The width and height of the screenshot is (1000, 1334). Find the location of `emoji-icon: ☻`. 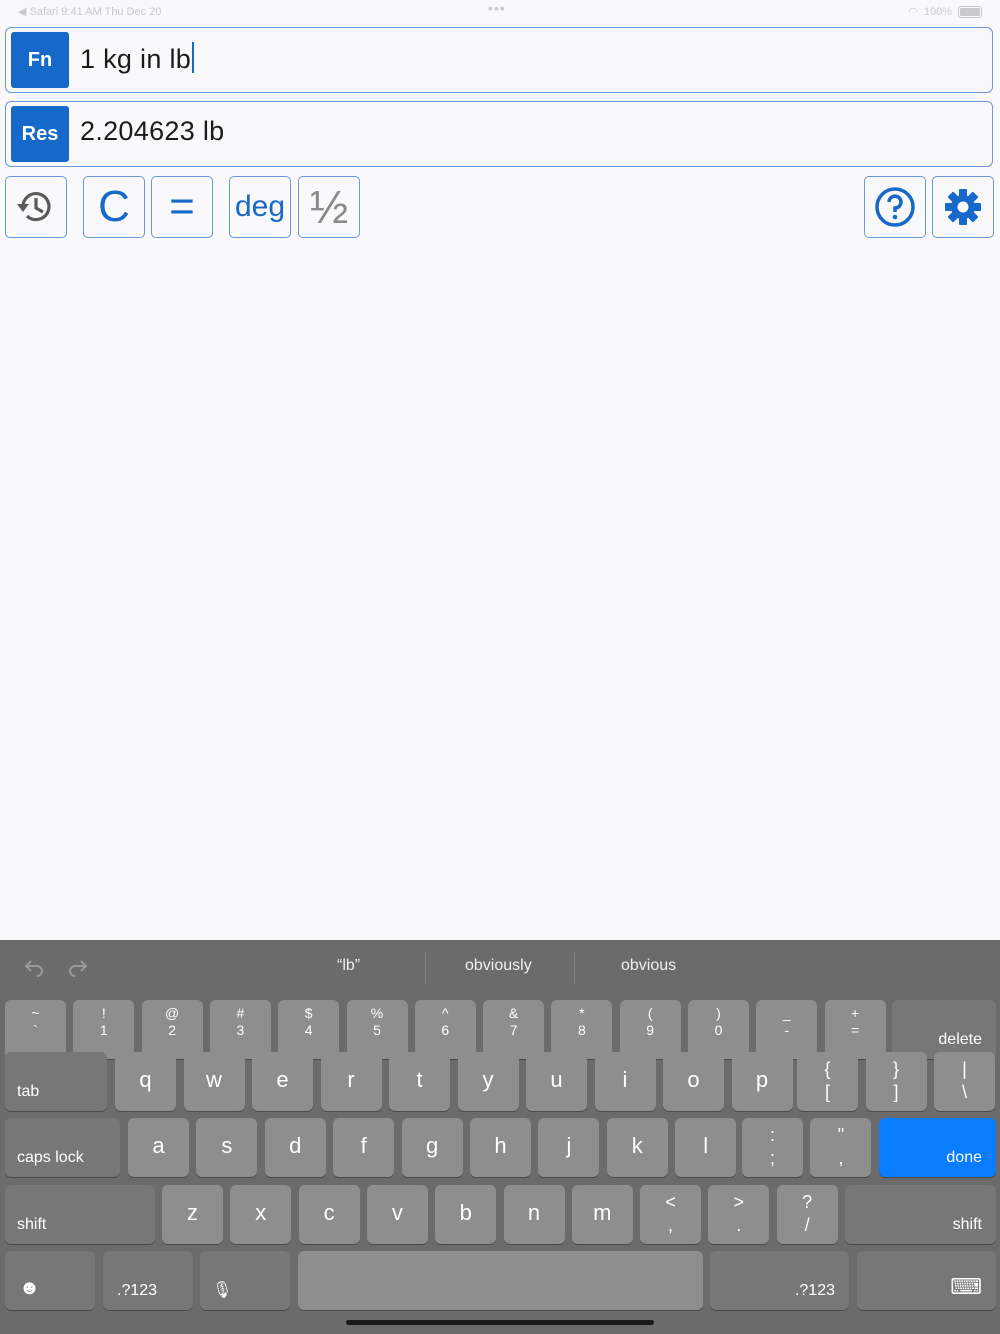

emoji-icon: ☻ is located at coordinates (30, 1288).